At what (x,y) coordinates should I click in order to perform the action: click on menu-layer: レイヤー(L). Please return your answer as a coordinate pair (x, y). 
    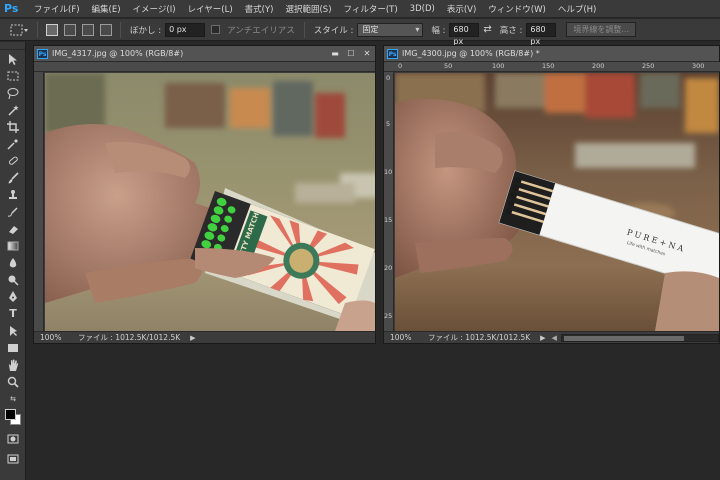
    Looking at the image, I should click on (210, 9).